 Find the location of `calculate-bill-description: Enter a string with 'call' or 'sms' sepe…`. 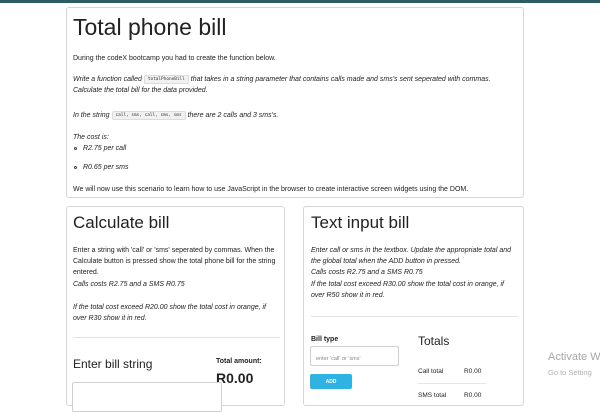

calculate-bill-description: Enter a string with 'call' or 'sms' sepe… is located at coordinates (178, 261).